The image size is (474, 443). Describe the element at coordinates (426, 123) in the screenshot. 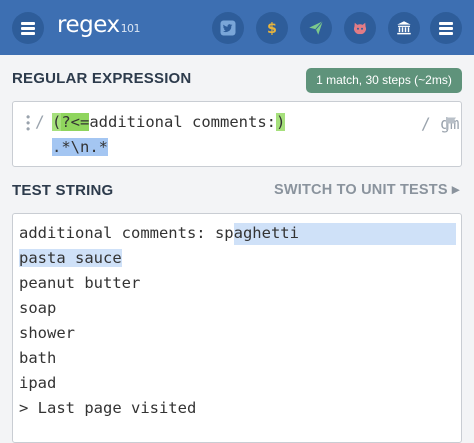

I see `regex-close-delimiter: /` at that location.